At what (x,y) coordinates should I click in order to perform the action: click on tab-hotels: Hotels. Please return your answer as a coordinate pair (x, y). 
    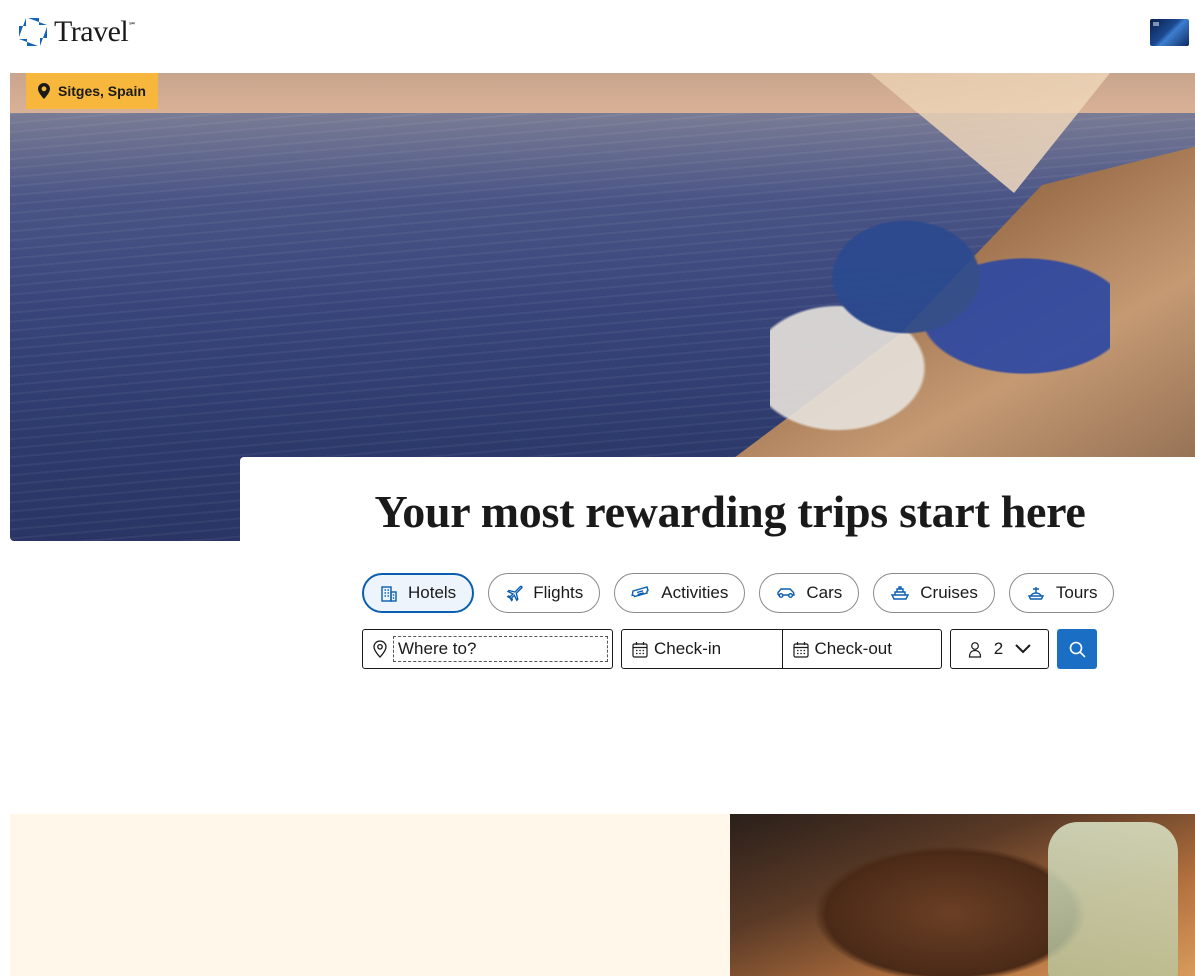
    Looking at the image, I should click on (418, 593).